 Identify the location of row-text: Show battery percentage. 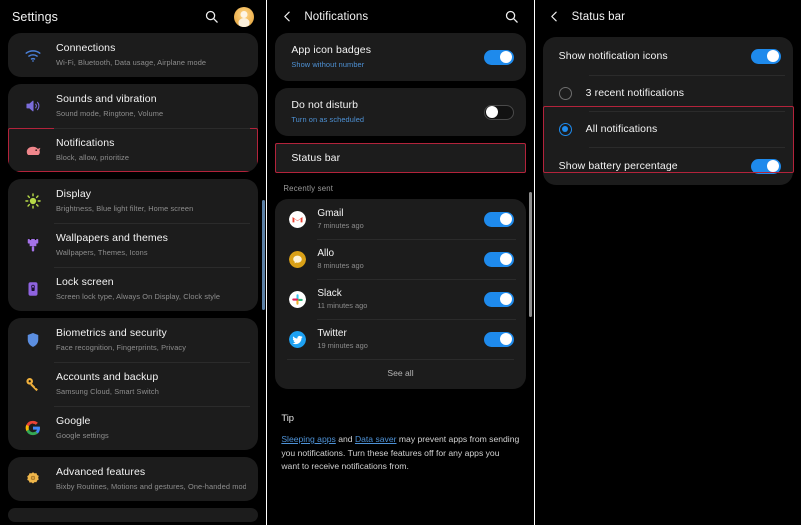
(649, 166).